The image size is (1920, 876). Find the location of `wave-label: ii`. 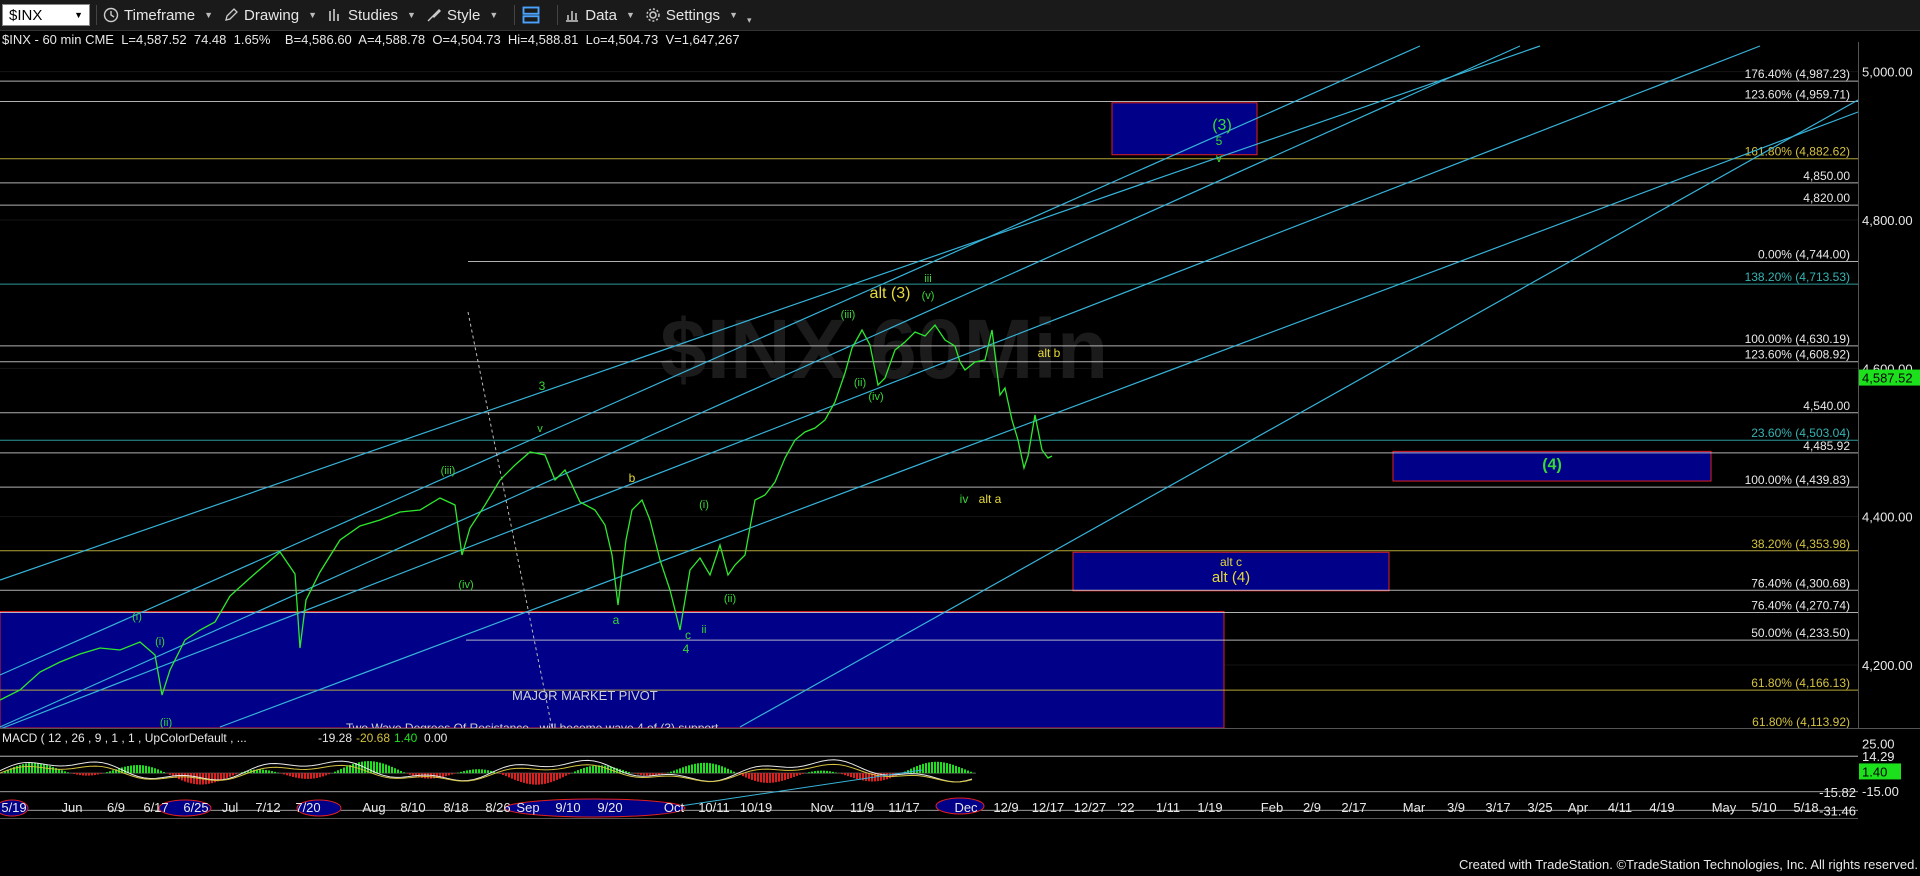

wave-label: ii is located at coordinates (704, 630).